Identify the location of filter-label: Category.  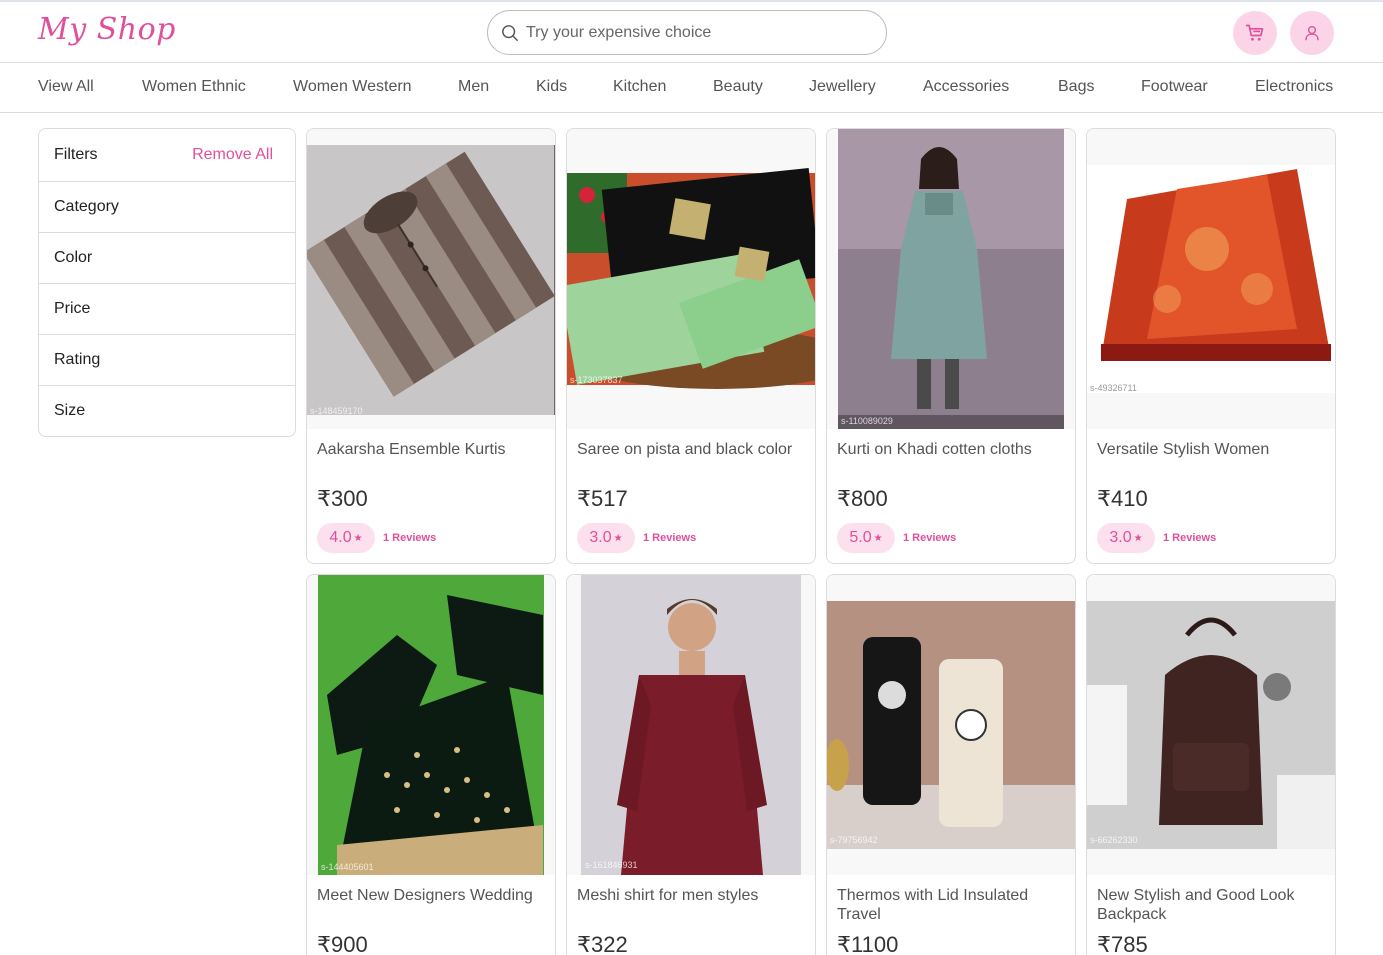
(86, 206).